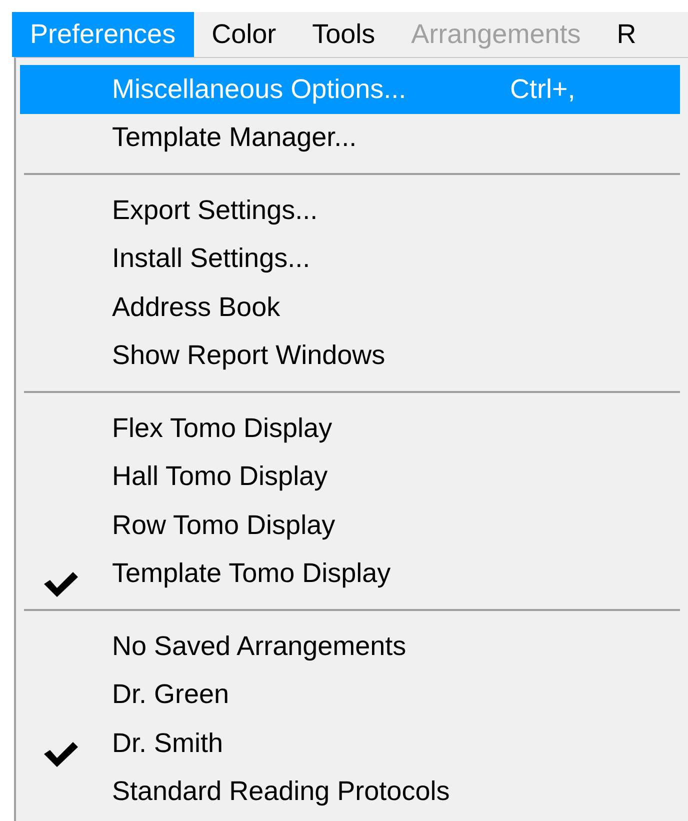 This screenshot has height=821, width=688. Describe the element at coordinates (350, 574) in the screenshot. I see `menu-item: Template Tomo Display` at that location.